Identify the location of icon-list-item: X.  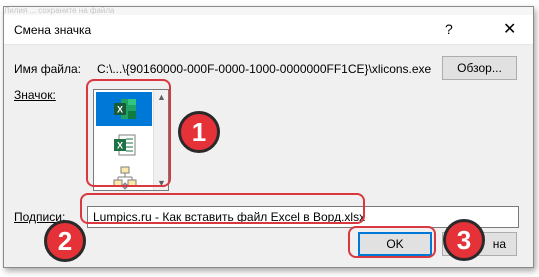
(124, 145).